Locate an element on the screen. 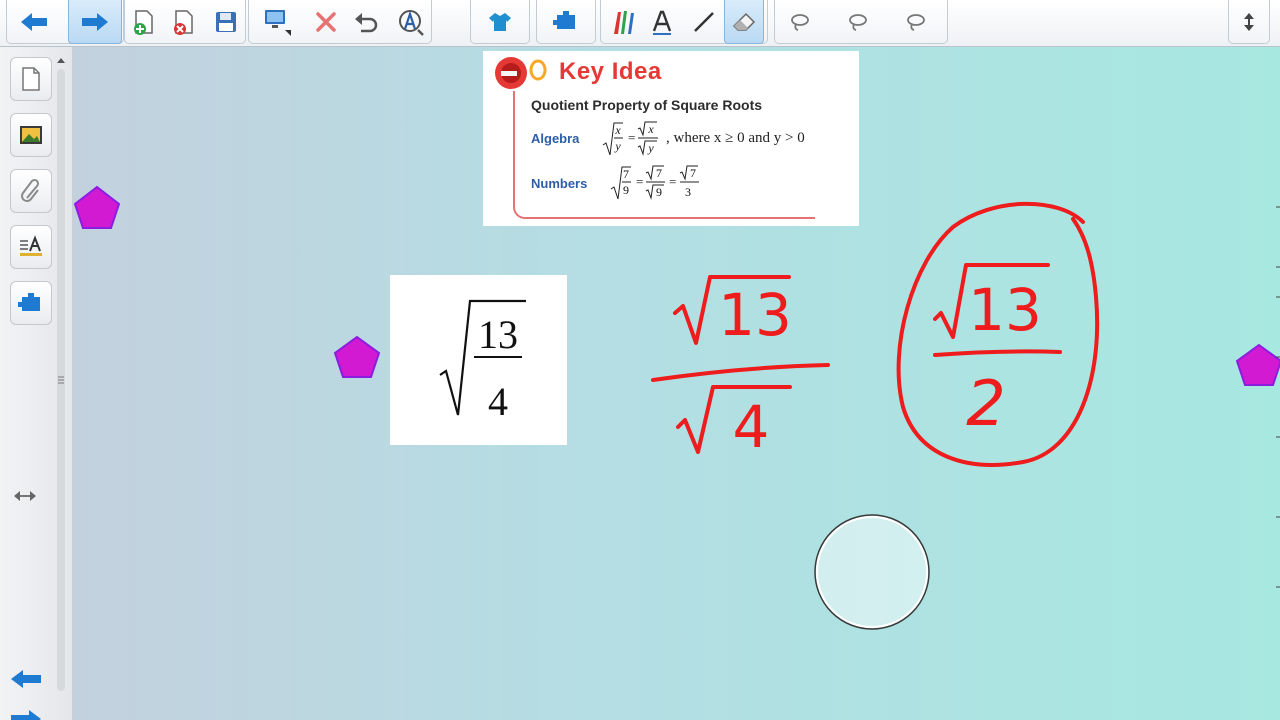 Image resolution: width=1280 pixels, height=720 pixels. side-panel is located at coordinates (36, 383).